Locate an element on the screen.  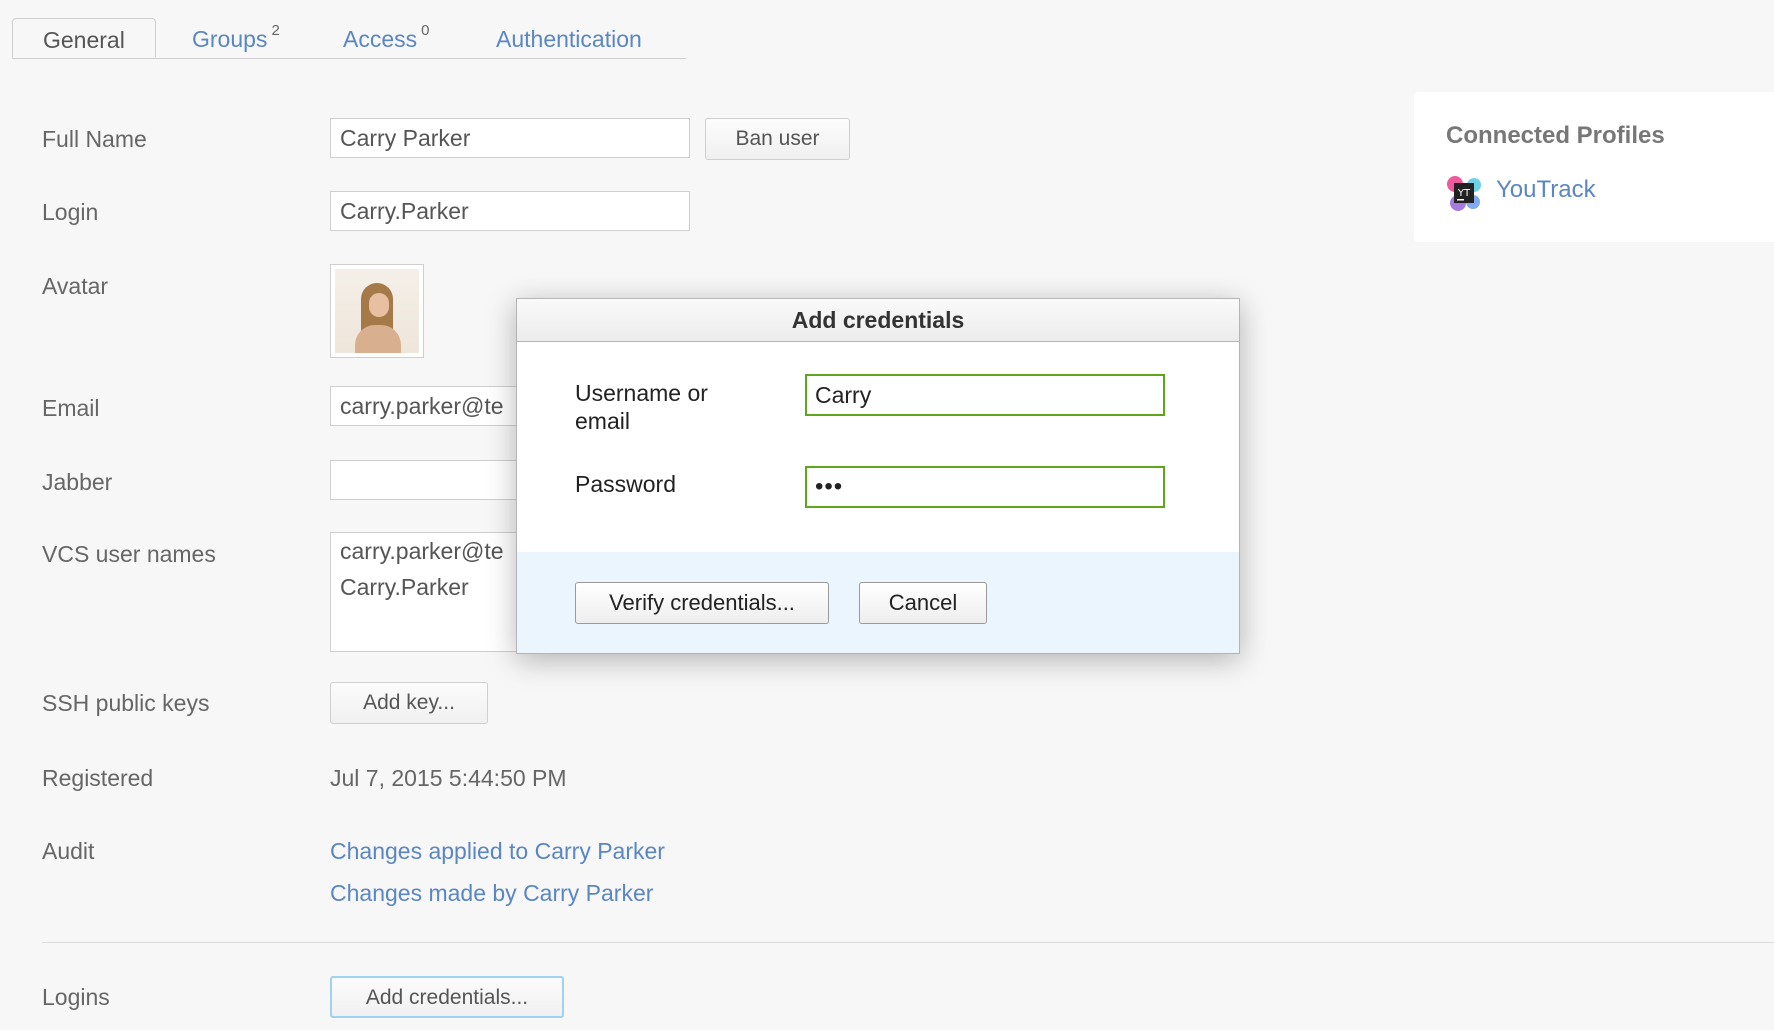
dialog-footer: Verify credentials... Cancel is located at coordinates (878, 602).